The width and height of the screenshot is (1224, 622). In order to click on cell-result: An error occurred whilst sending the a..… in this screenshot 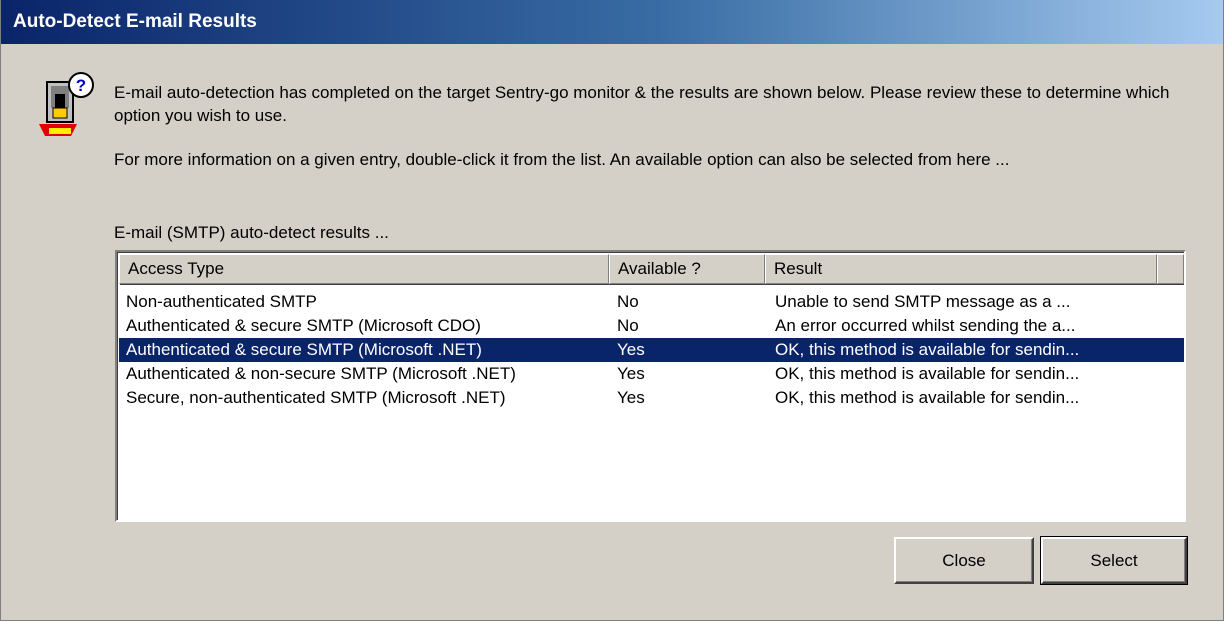, I will do `click(925, 325)`.